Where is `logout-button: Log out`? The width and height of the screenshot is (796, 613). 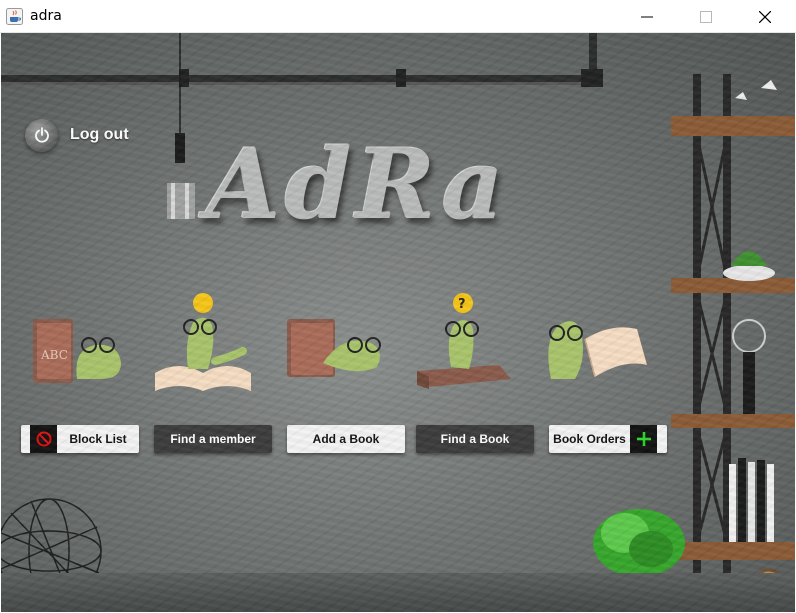 logout-button: Log out is located at coordinates (77, 135).